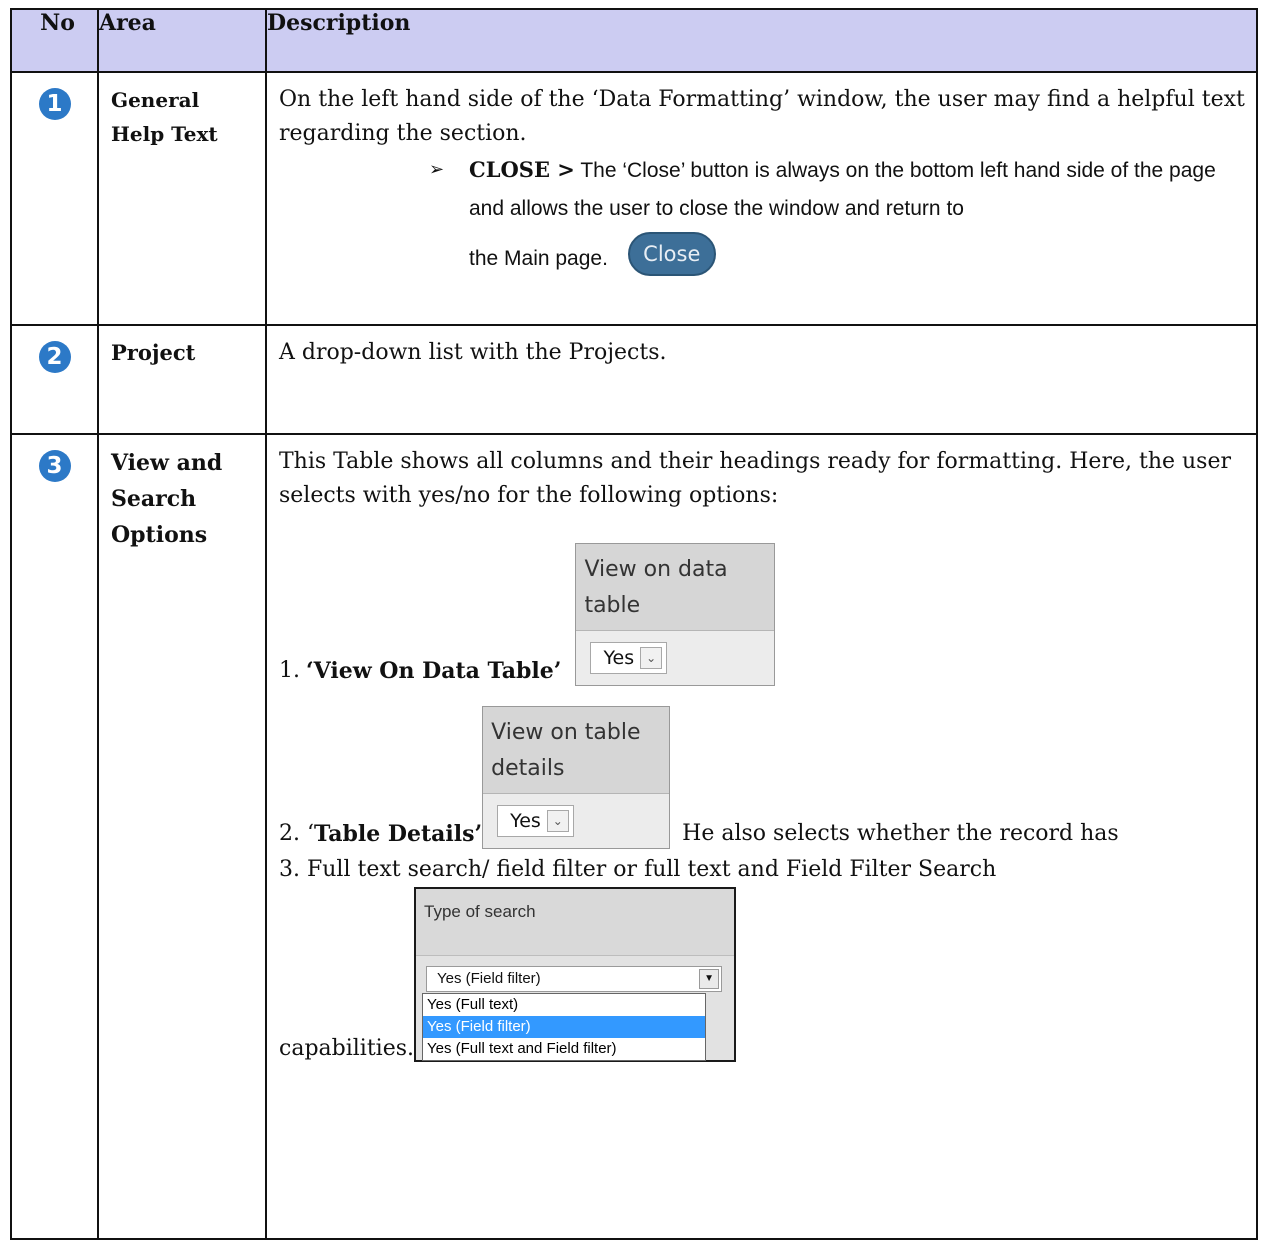  I want to click on number-badge-icon: 3, so click(54, 466).